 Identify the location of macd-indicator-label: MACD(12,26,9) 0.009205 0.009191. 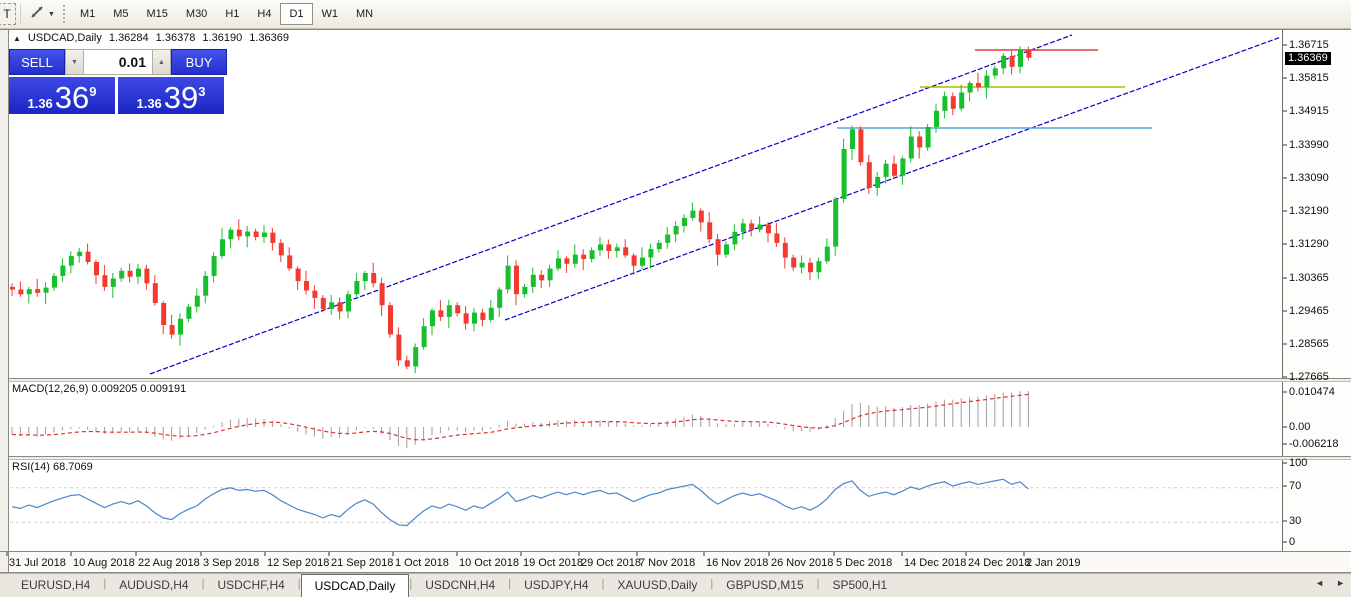
(99, 389).